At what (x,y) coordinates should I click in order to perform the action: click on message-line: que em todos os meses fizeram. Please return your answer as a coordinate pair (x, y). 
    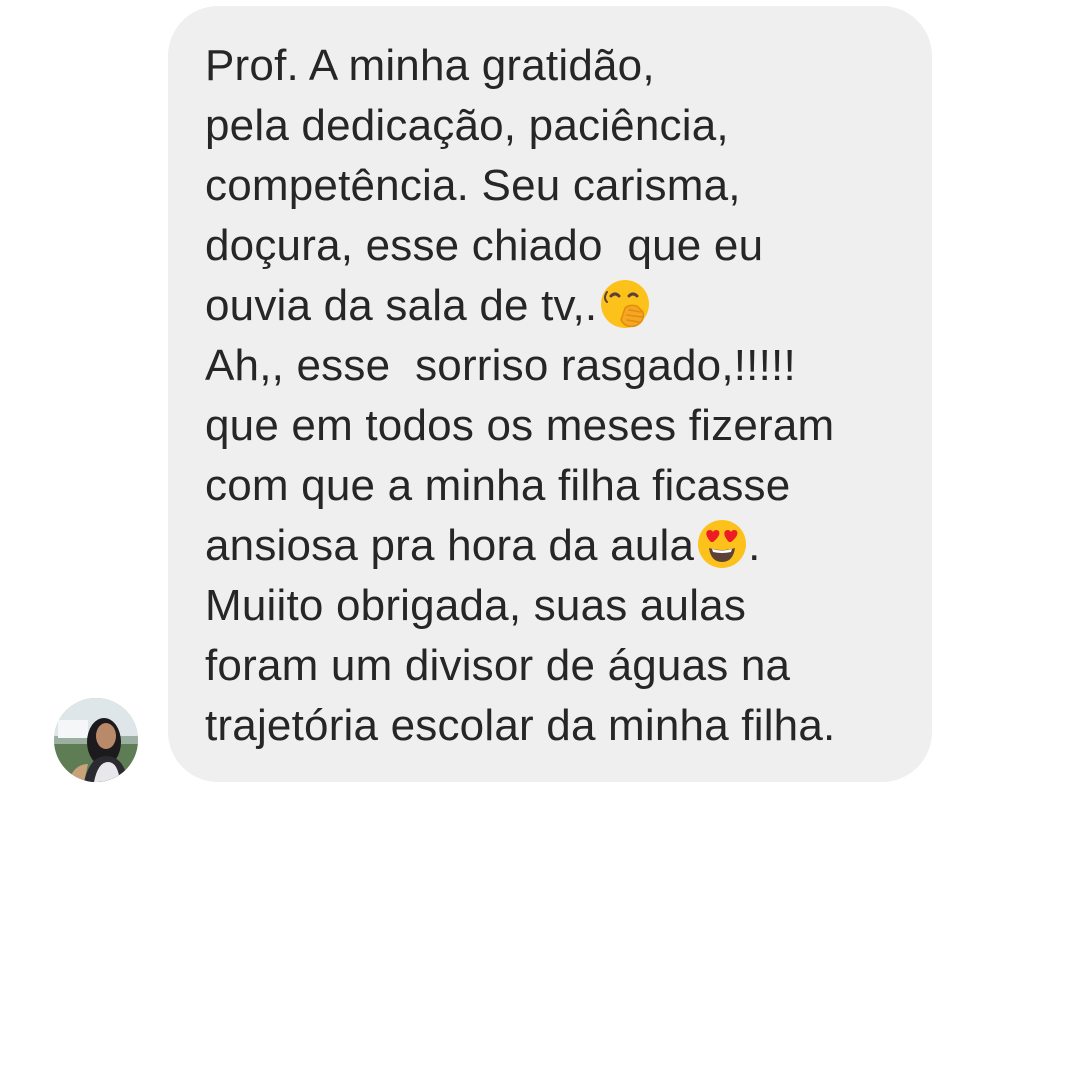
    Looking at the image, I should click on (520, 425).